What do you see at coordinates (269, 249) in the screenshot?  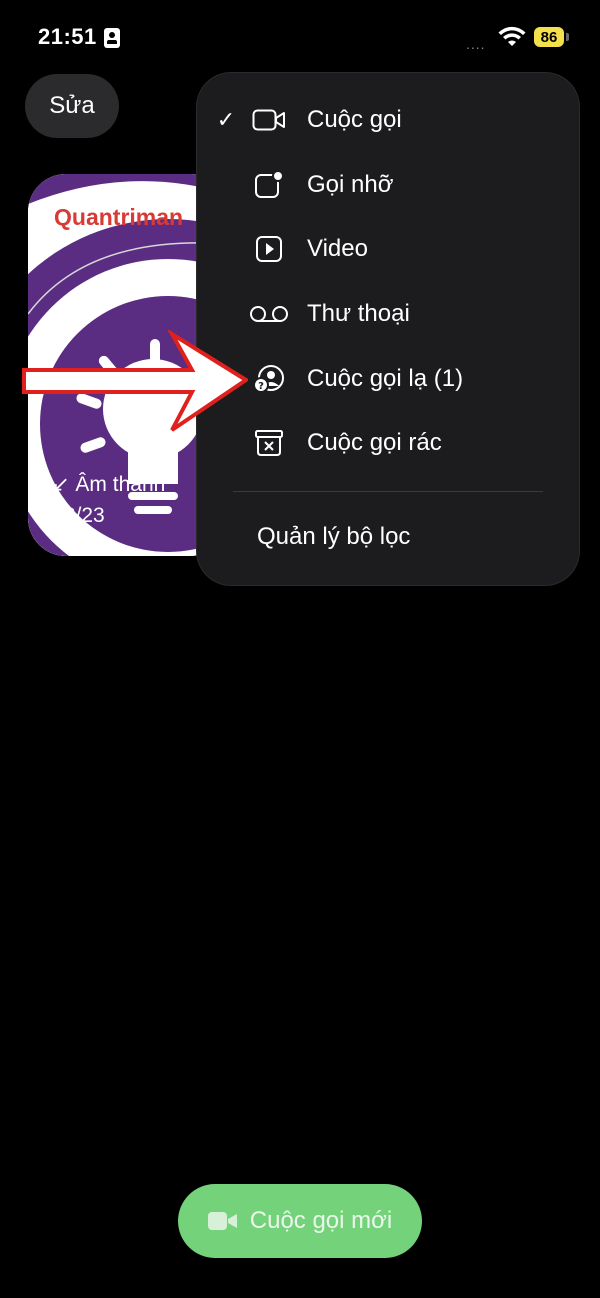 I see `play-square-icon` at bounding box center [269, 249].